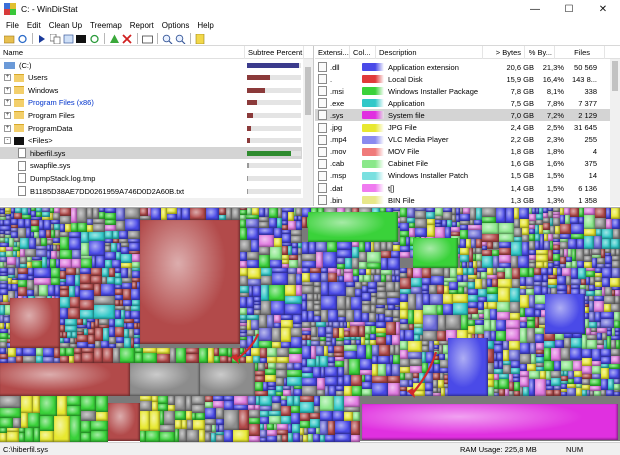 The image size is (620, 455). What do you see at coordinates (462, 200) in the screenshot?
I see `extension-row: .bin BIN File 1,3 GB 1,3% 1 358` at bounding box center [462, 200].